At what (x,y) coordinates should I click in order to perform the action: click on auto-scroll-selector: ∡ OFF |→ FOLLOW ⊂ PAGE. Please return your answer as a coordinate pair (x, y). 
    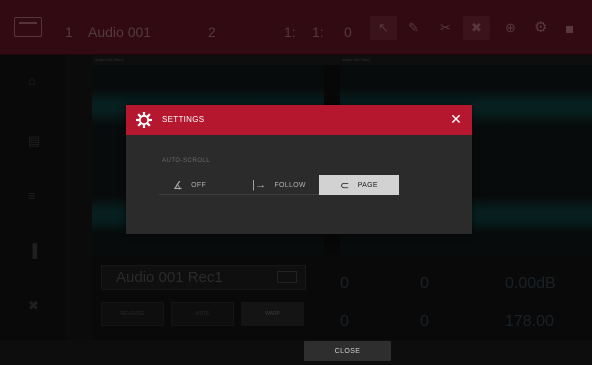
    Looking at the image, I should click on (279, 185).